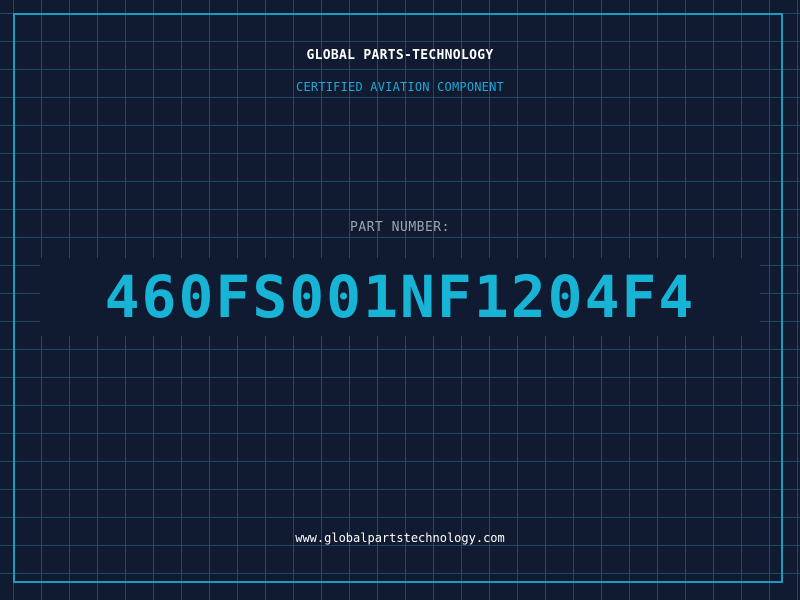 This screenshot has height=600, width=800. Describe the element at coordinates (400, 55) in the screenshot. I see `company-name: GLOBAL PARTS-TECHNOLOGY` at that location.